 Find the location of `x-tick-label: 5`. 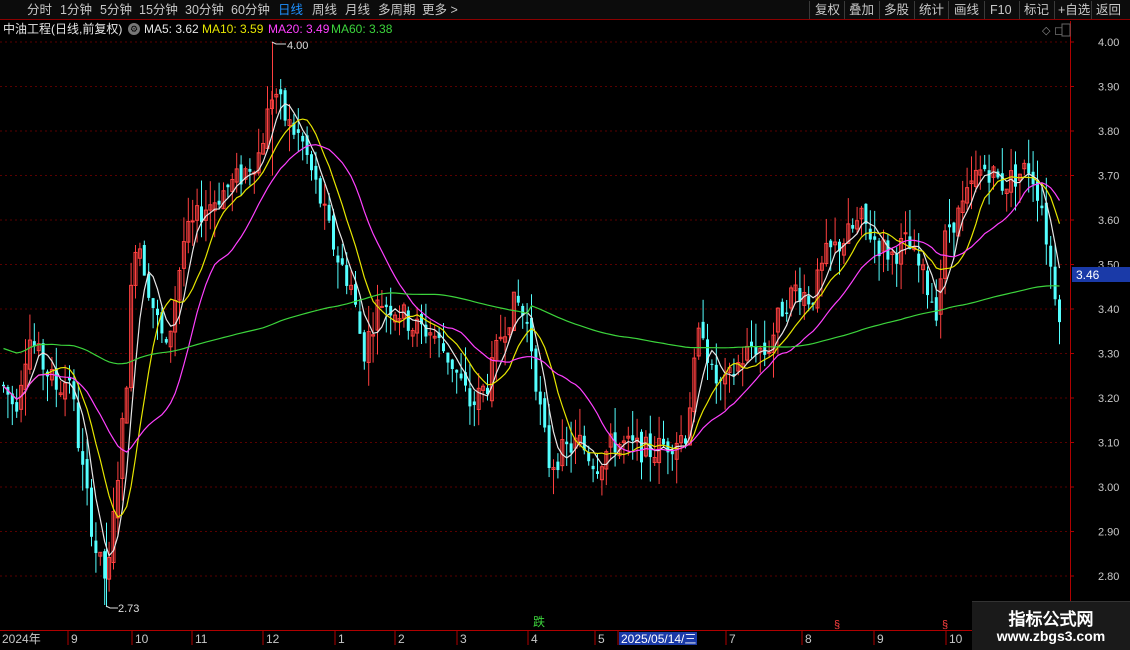

x-tick-label: 5 is located at coordinates (601, 639).